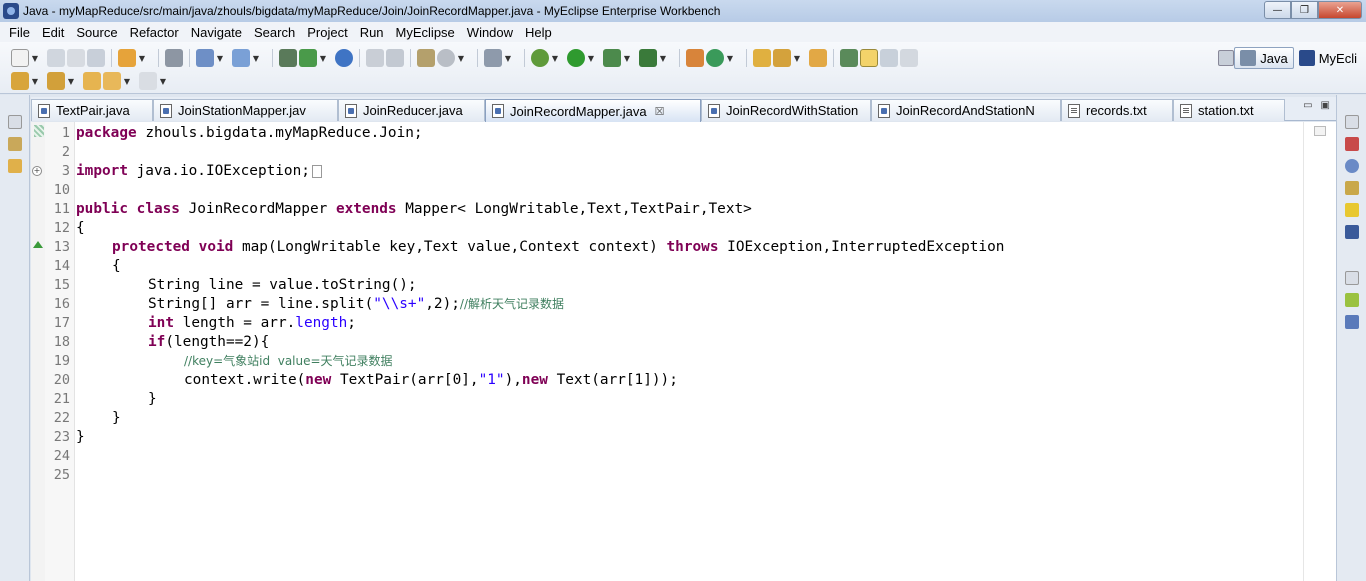  I want to click on minimize-button: —, so click(1277, 10).